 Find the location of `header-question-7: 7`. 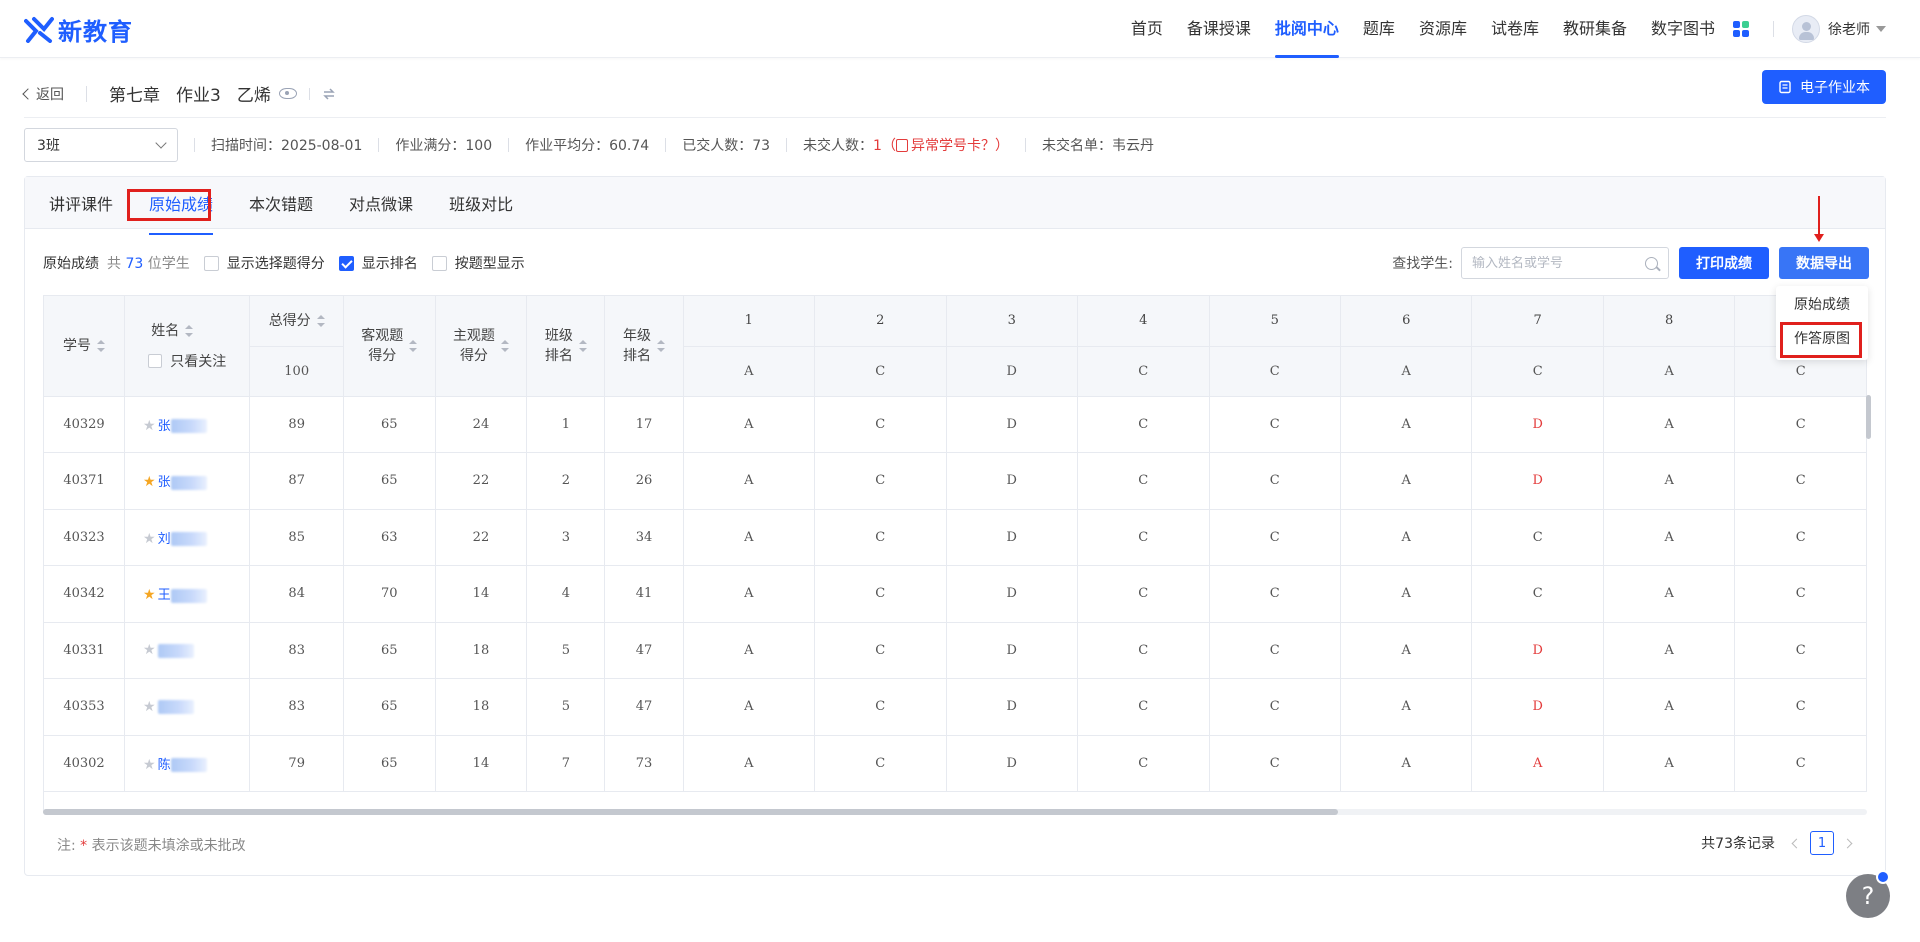

header-question-7: 7 is located at coordinates (1537, 321).